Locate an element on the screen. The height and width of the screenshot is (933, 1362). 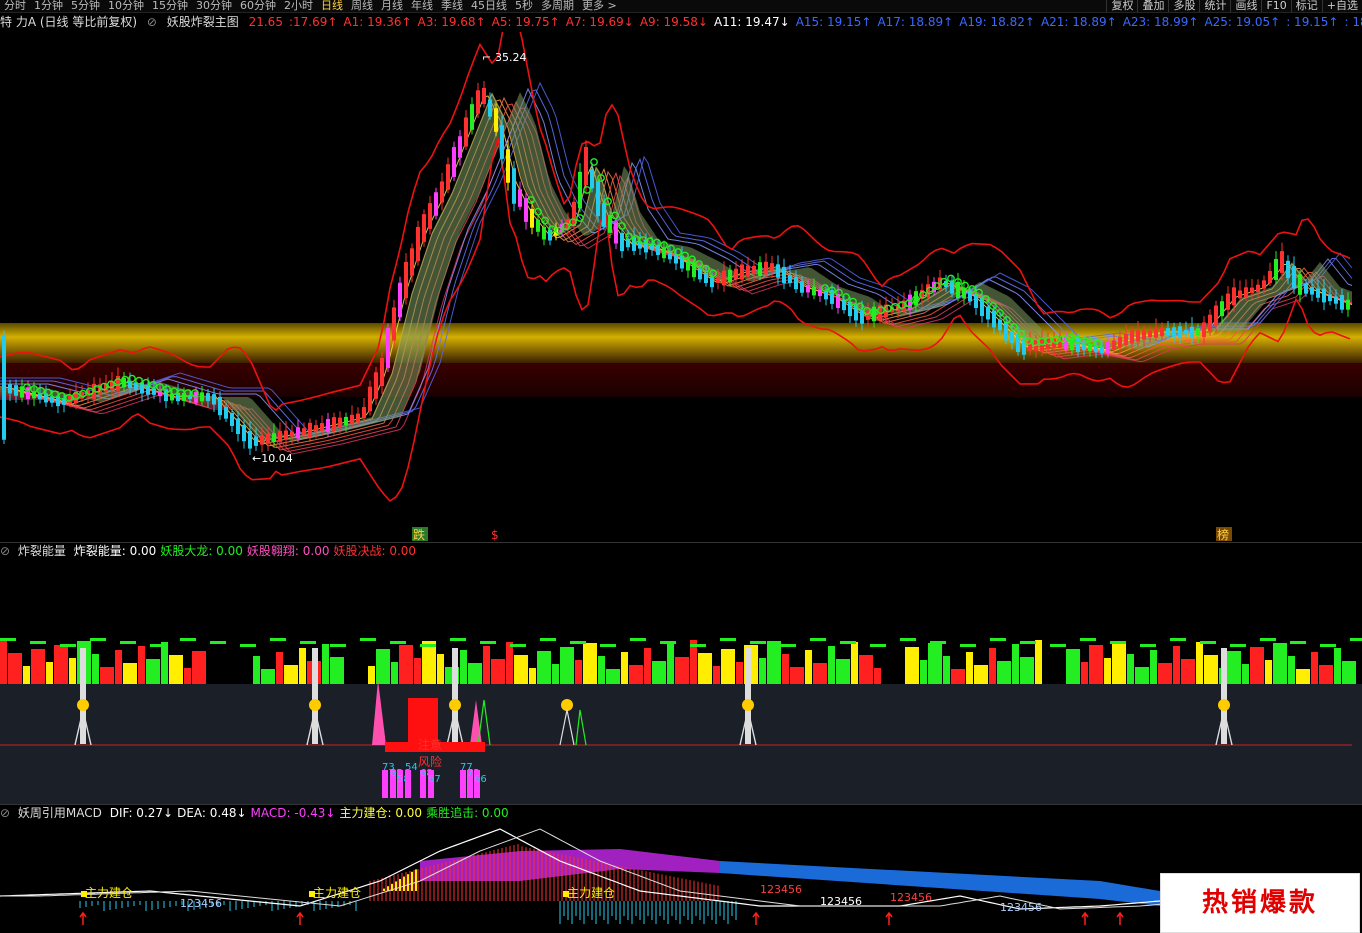
number-label: 54 is located at coordinates (411, 767).